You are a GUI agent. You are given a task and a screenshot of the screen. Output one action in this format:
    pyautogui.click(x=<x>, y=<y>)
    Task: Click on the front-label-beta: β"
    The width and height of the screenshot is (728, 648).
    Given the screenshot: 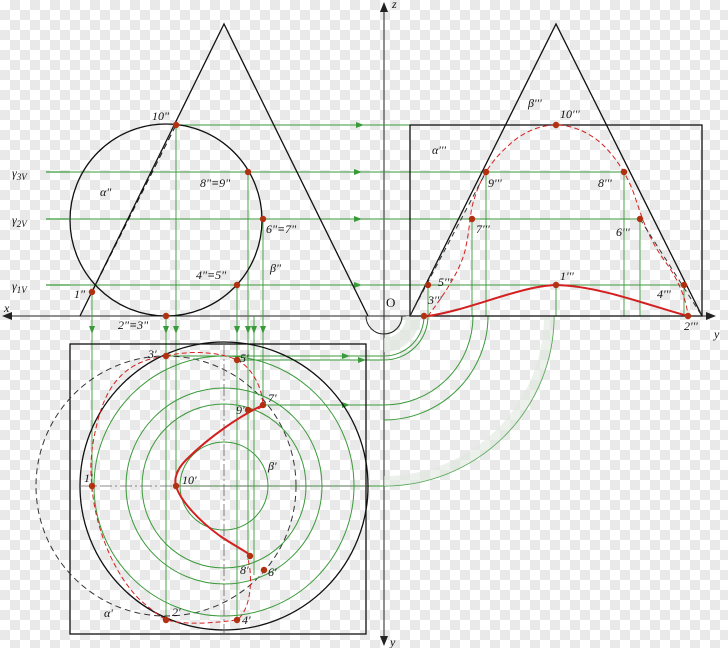 What is the action you would take?
    pyautogui.click(x=275, y=268)
    